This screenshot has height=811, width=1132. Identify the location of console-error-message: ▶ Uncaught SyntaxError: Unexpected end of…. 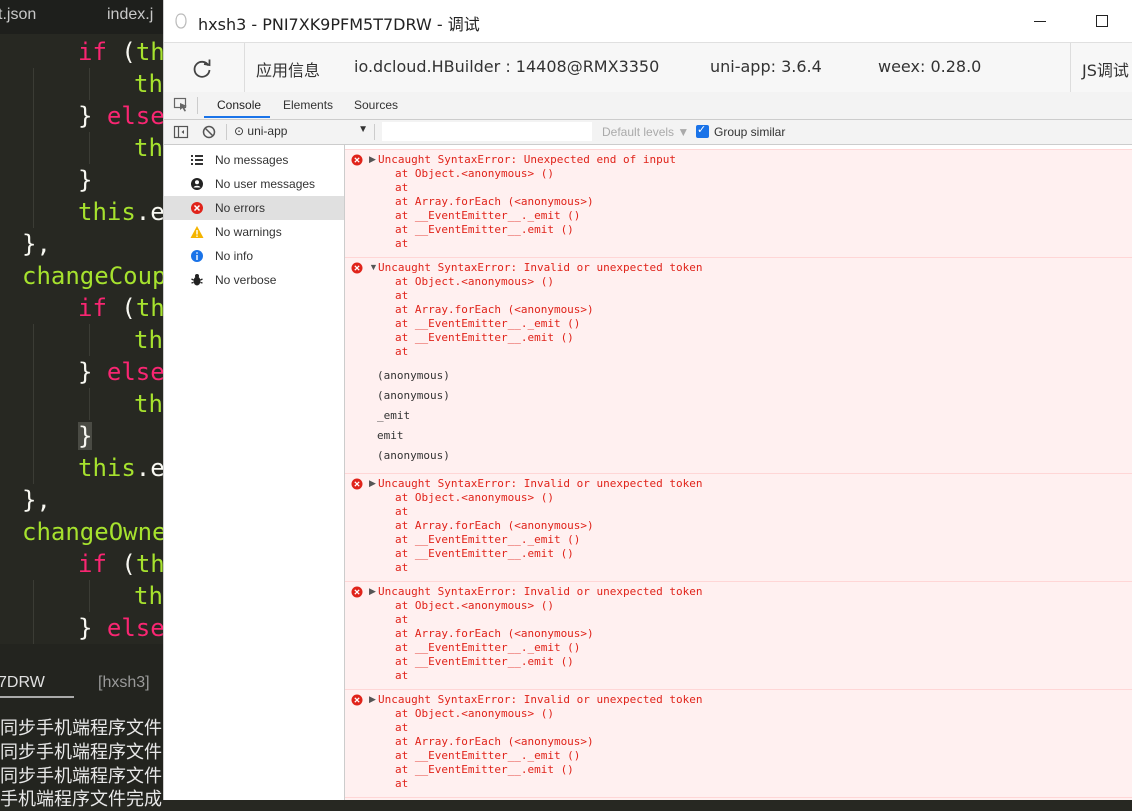
(738, 203).